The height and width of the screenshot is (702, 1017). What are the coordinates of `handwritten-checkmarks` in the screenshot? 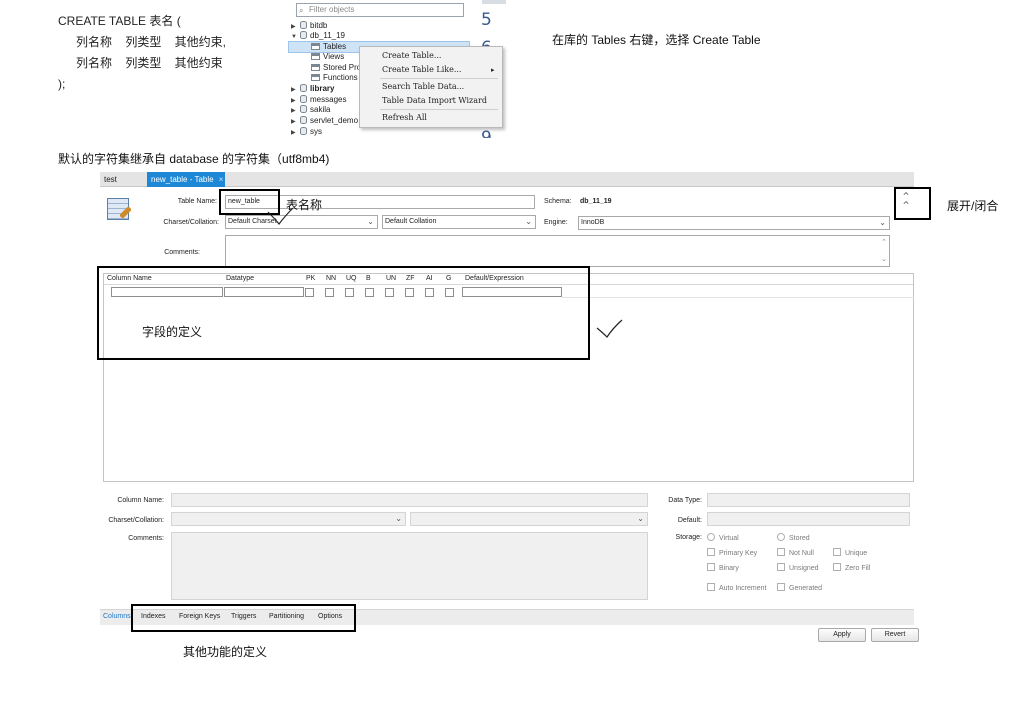 It's located at (445, 272).